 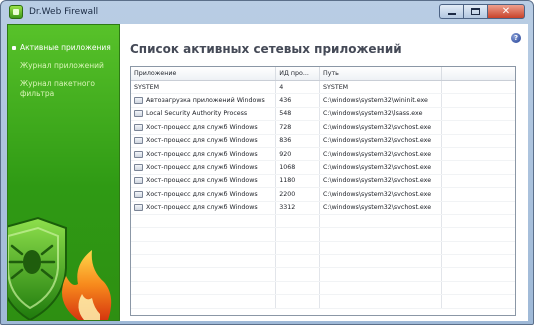 I want to click on window-title: Dr.Web Firewall, so click(x=64, y=12).